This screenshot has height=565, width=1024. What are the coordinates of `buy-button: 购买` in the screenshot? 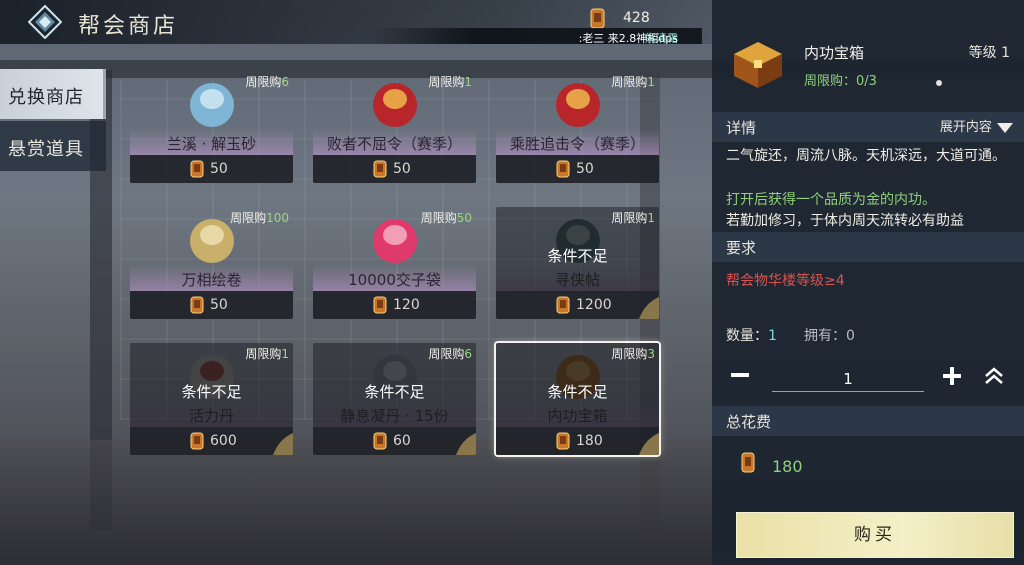 It's located at (875, 535).